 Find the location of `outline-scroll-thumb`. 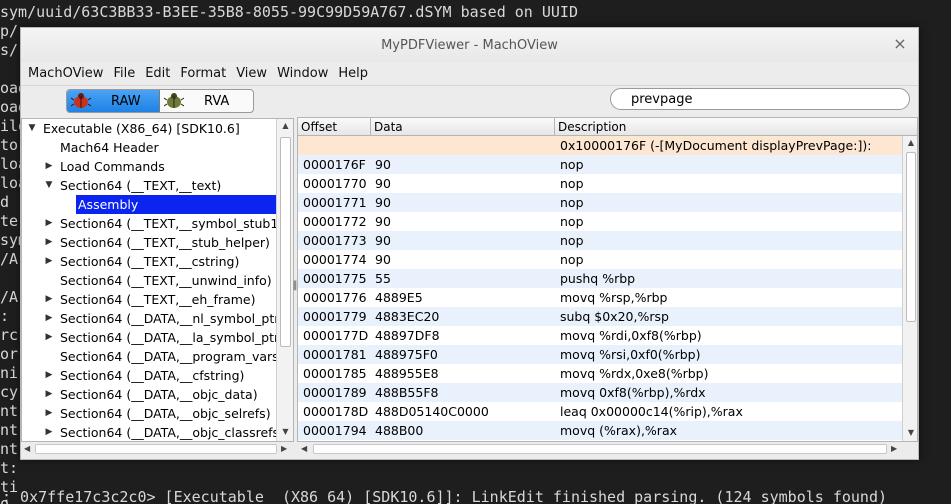

outline-scroll-thumb is located at coordinates (285, 242).